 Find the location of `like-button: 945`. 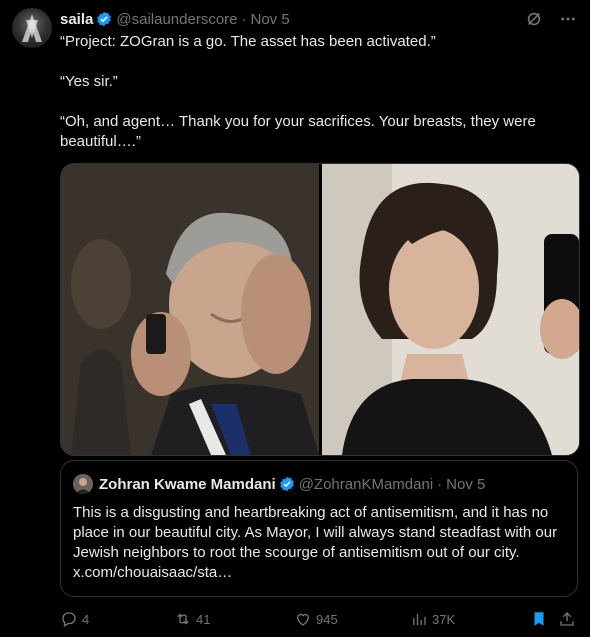

like-button: 945 is located at coordinates (316, 619).